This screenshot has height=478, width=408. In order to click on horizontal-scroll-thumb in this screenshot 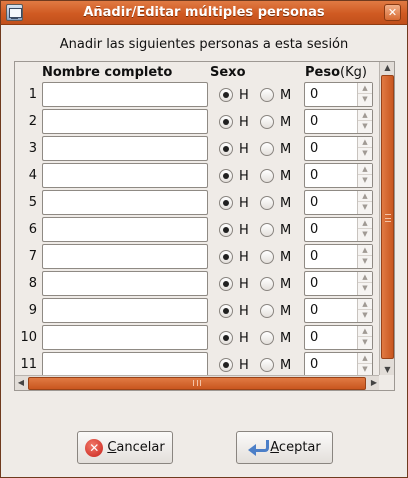, I will do `click(197, 383)`.